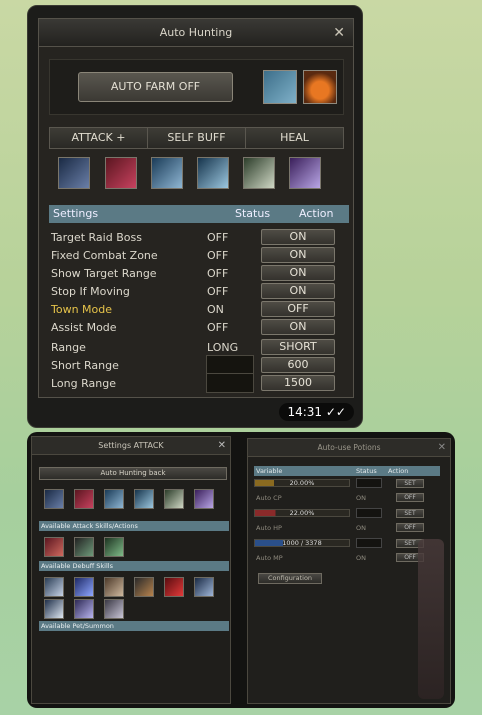 This screenshot has height=715, width=482. What do you see at coordinates (347, 471) in the screenshot?
I see `potions-header: Variable Status Action` at bounding box center [347, 471].